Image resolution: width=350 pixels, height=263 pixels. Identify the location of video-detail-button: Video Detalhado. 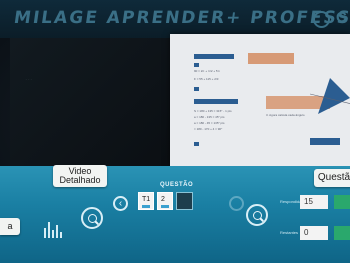
(80, 176).